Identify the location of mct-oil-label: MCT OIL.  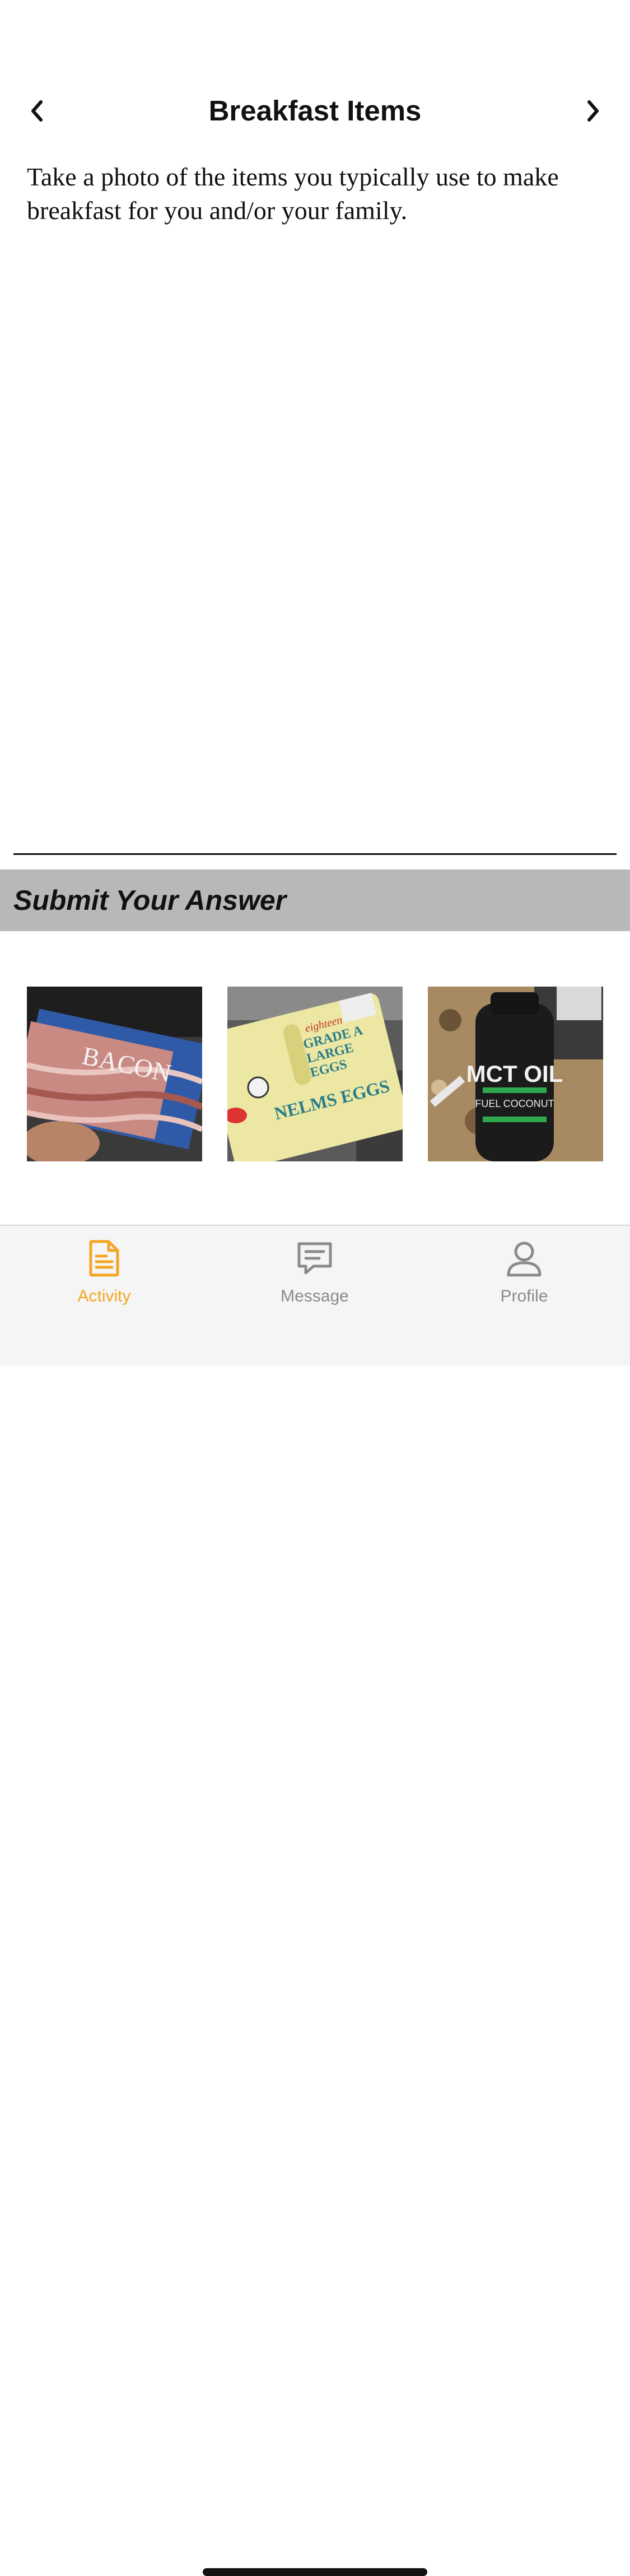
(514, 1074).